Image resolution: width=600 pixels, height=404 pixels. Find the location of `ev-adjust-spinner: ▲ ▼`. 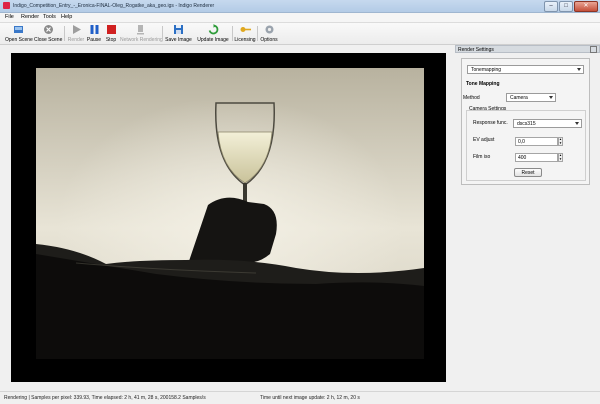

ev-adjust-spinner: ▲ ▼ is located at coordinates (560, 141).